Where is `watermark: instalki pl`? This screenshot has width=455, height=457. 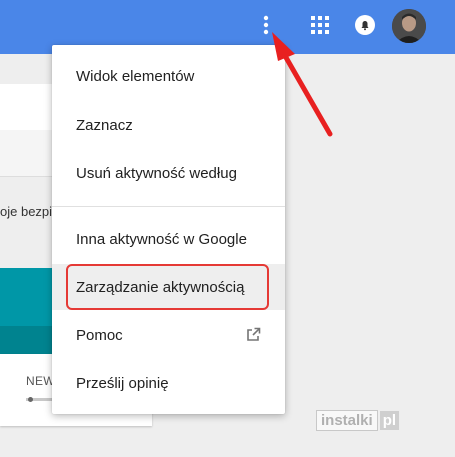
watermark: instalki pl is located at coordinates (358, 420).